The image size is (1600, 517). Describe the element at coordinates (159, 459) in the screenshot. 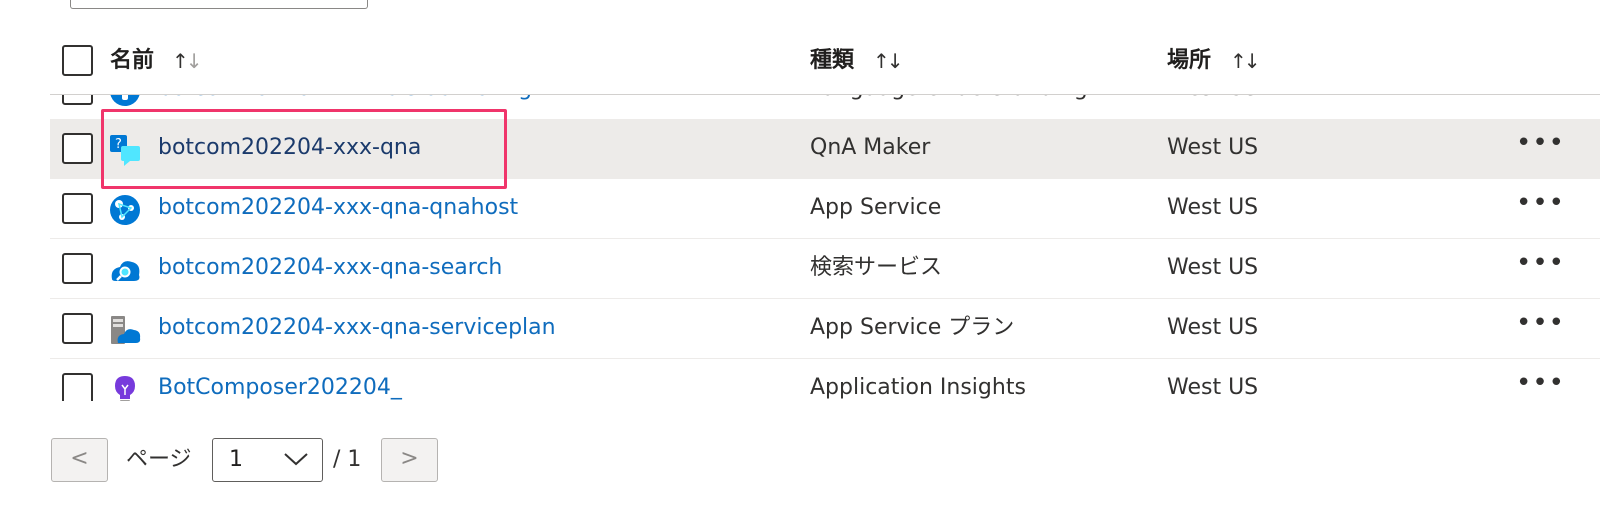

I see `page-label: ページ` at that location.